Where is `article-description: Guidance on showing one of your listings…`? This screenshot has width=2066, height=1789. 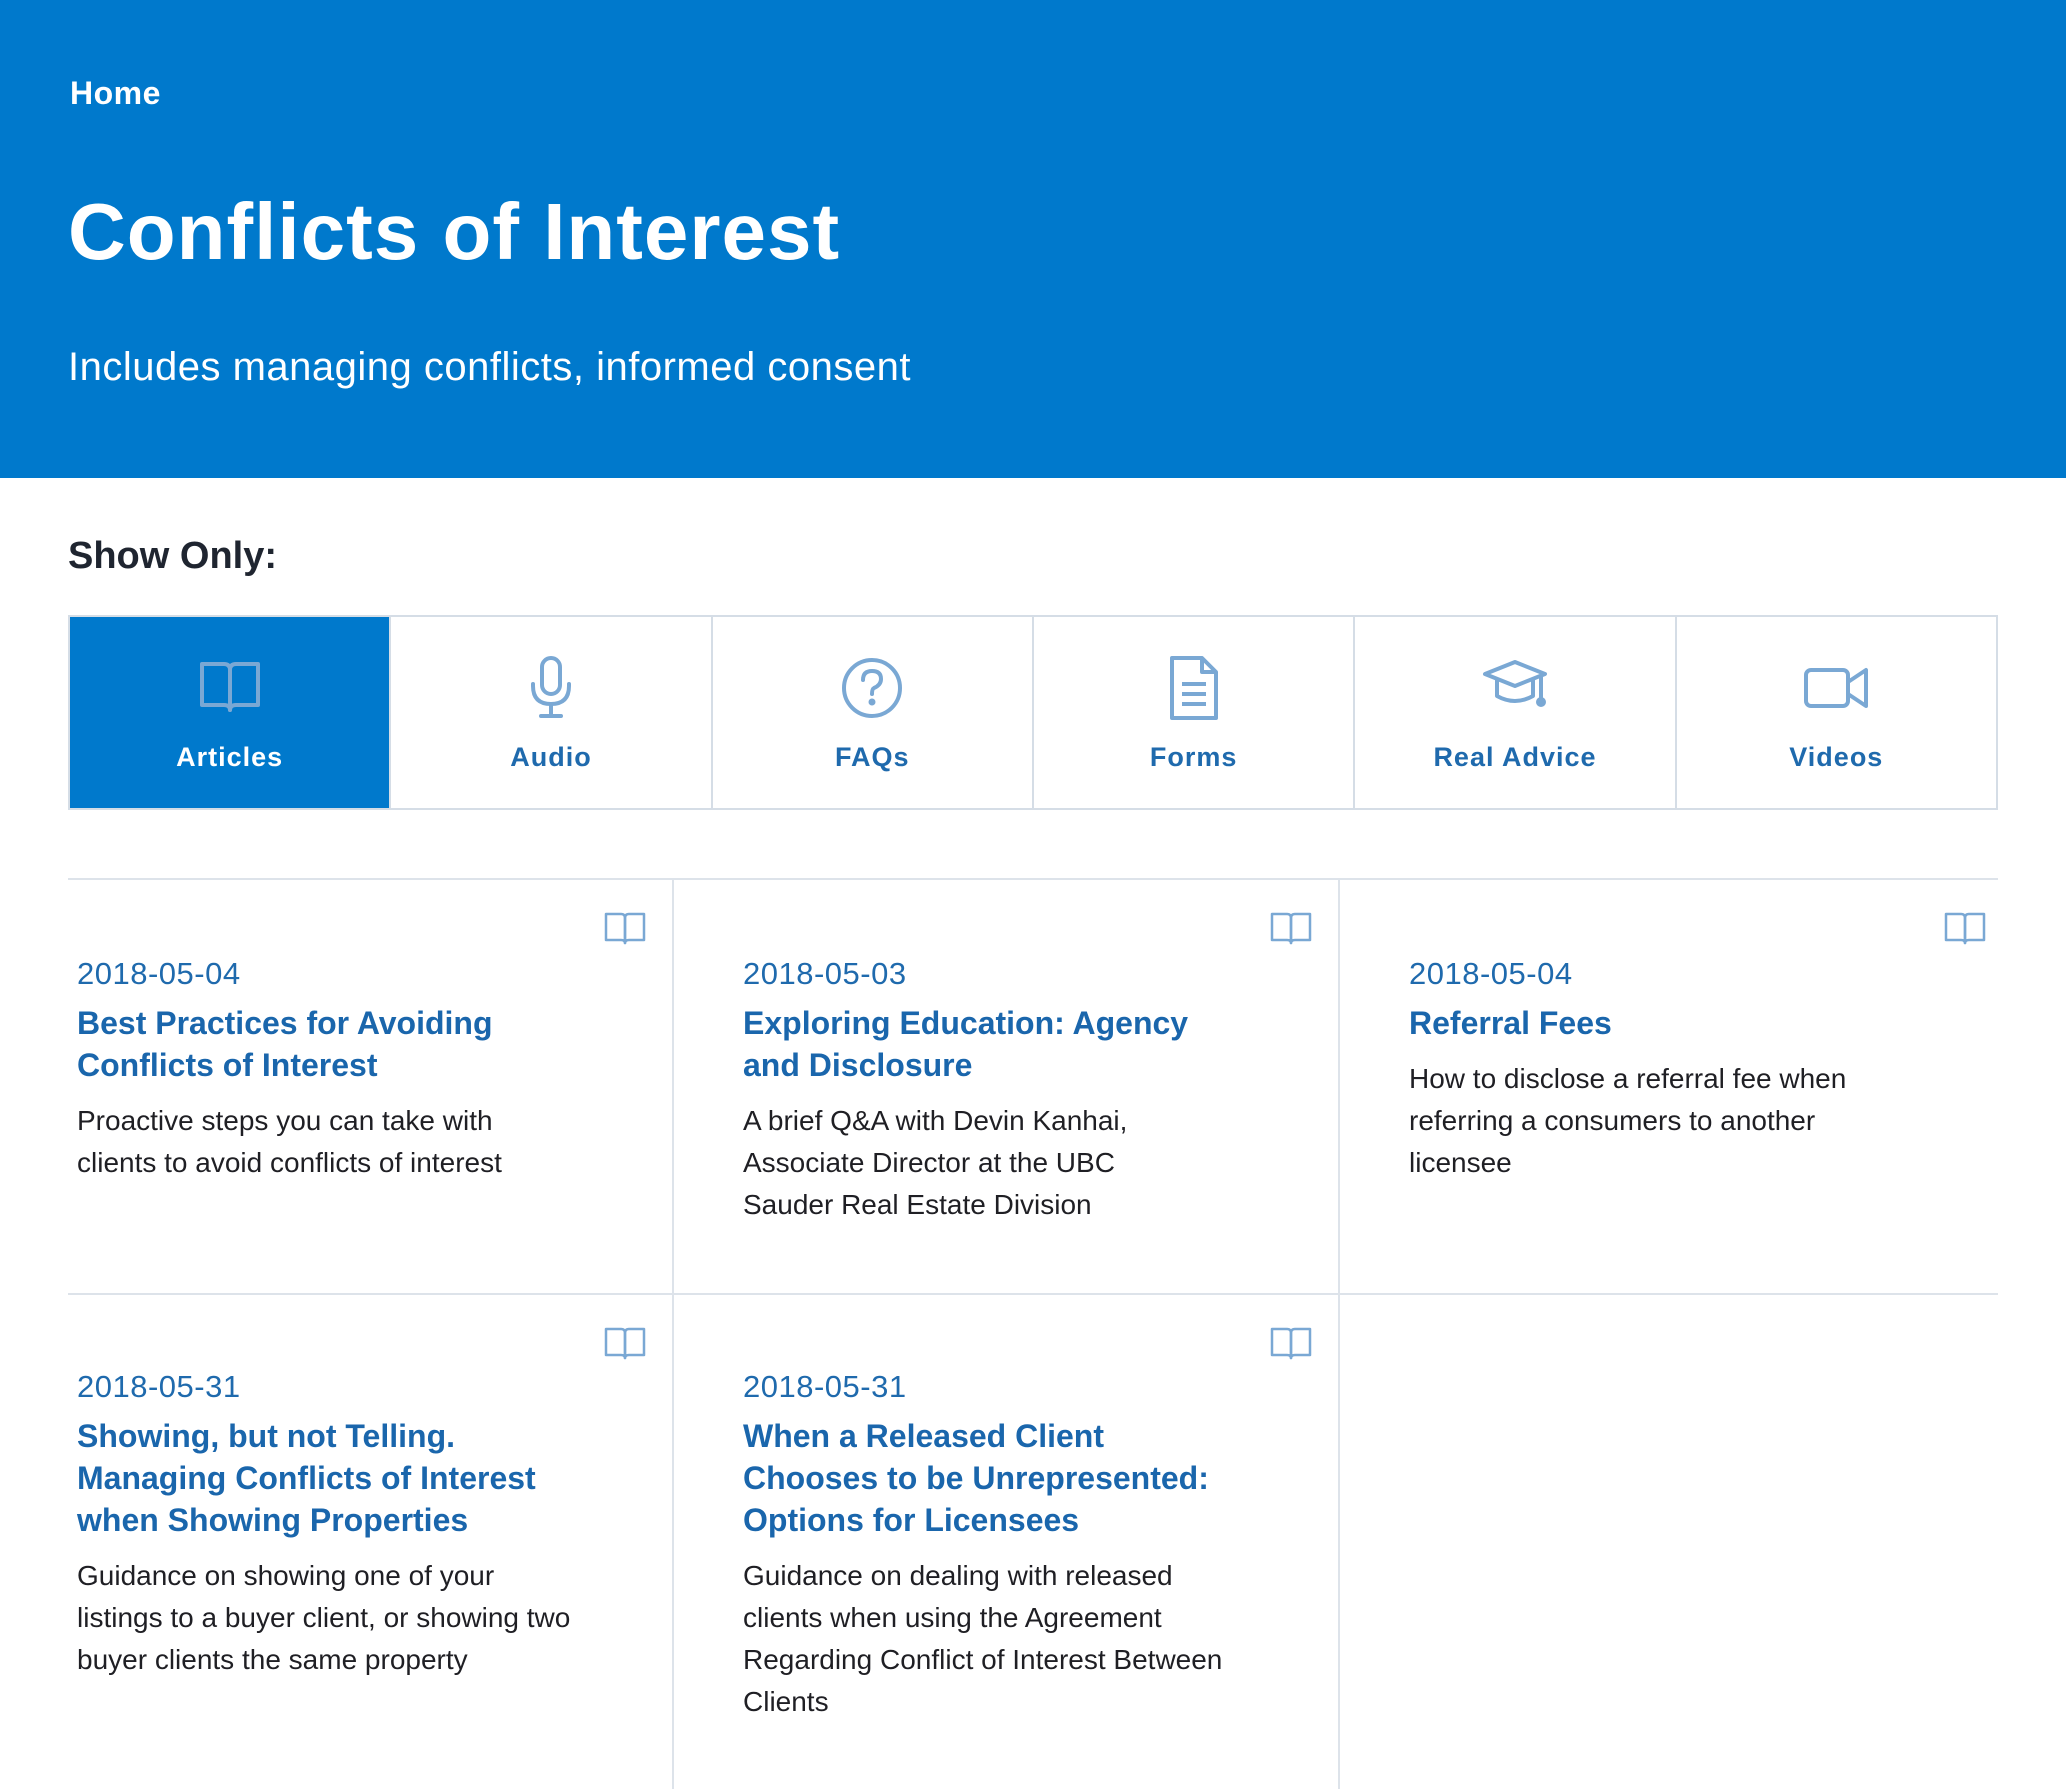
article-description: Guidance on showing one of your listings… is located at coordinates (324, 1617).